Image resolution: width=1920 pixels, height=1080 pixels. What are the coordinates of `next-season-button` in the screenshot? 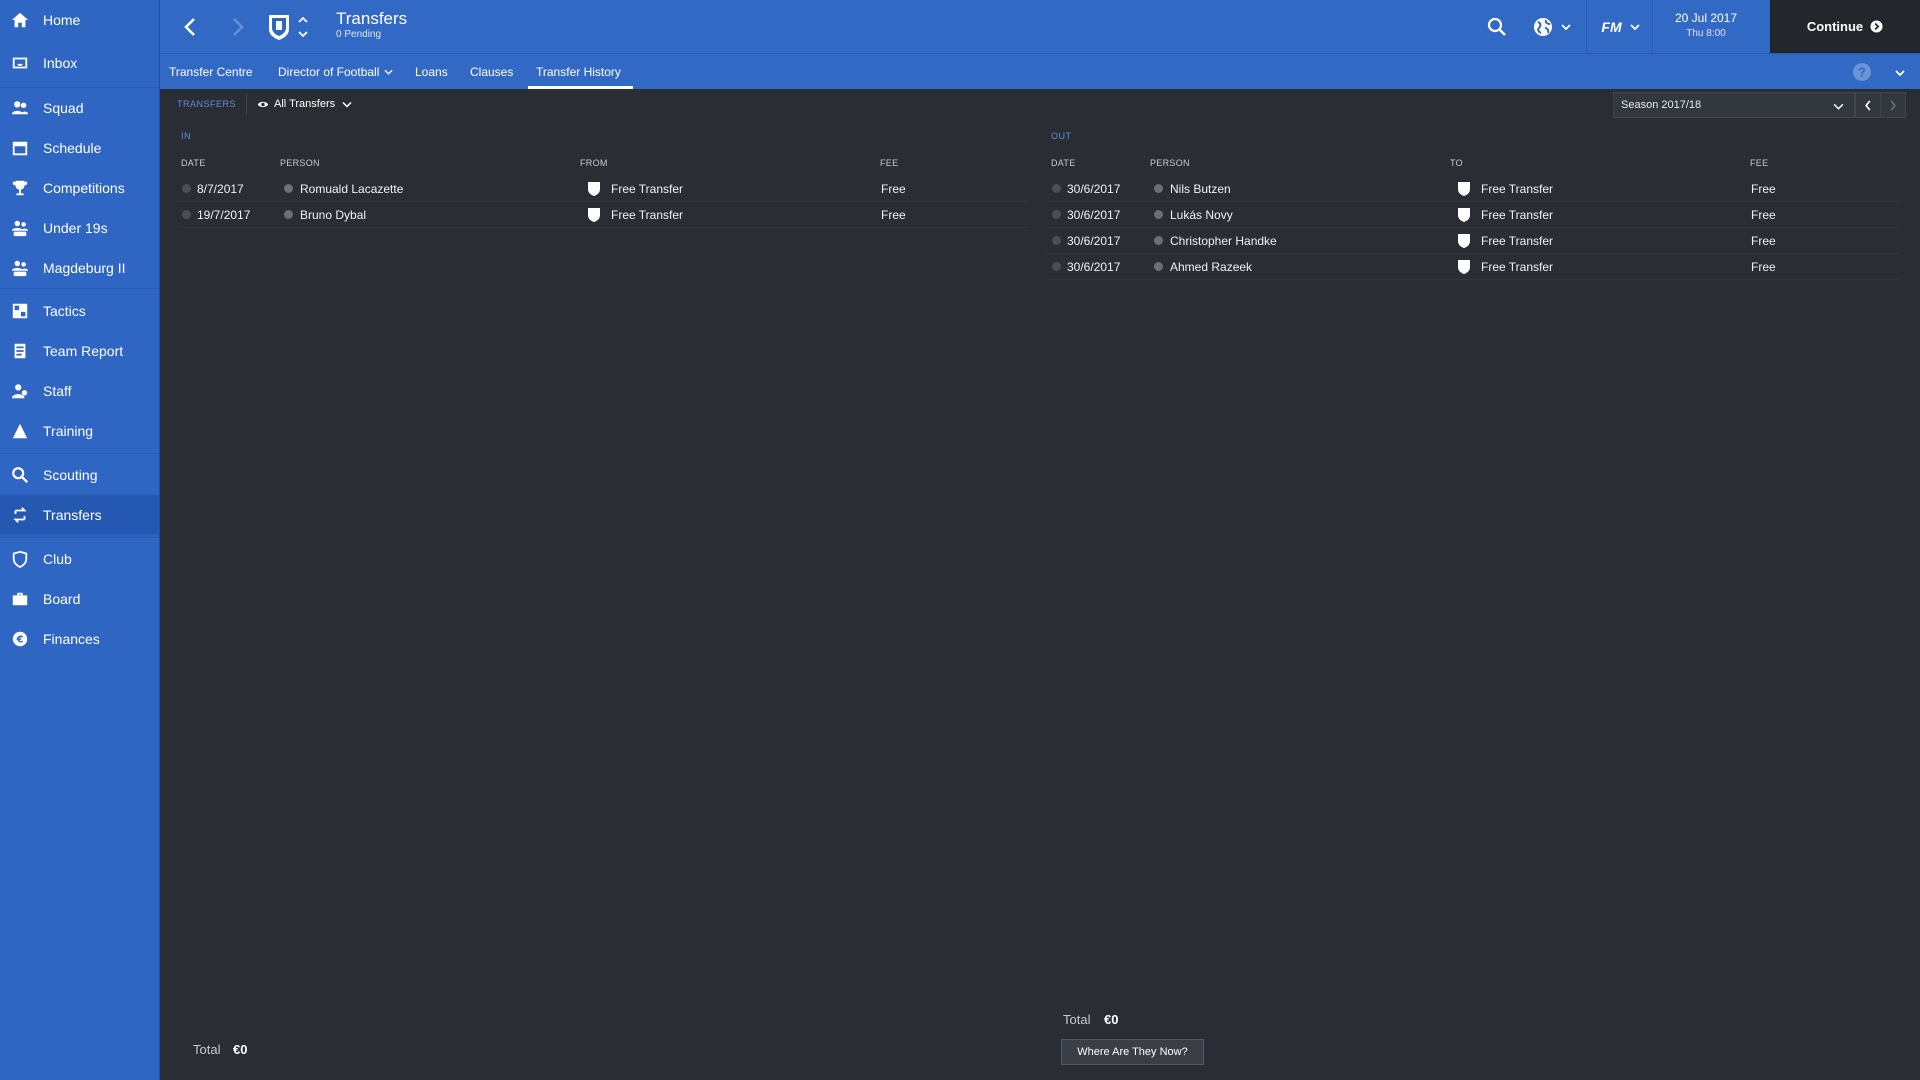 It's located at (1893, 105).